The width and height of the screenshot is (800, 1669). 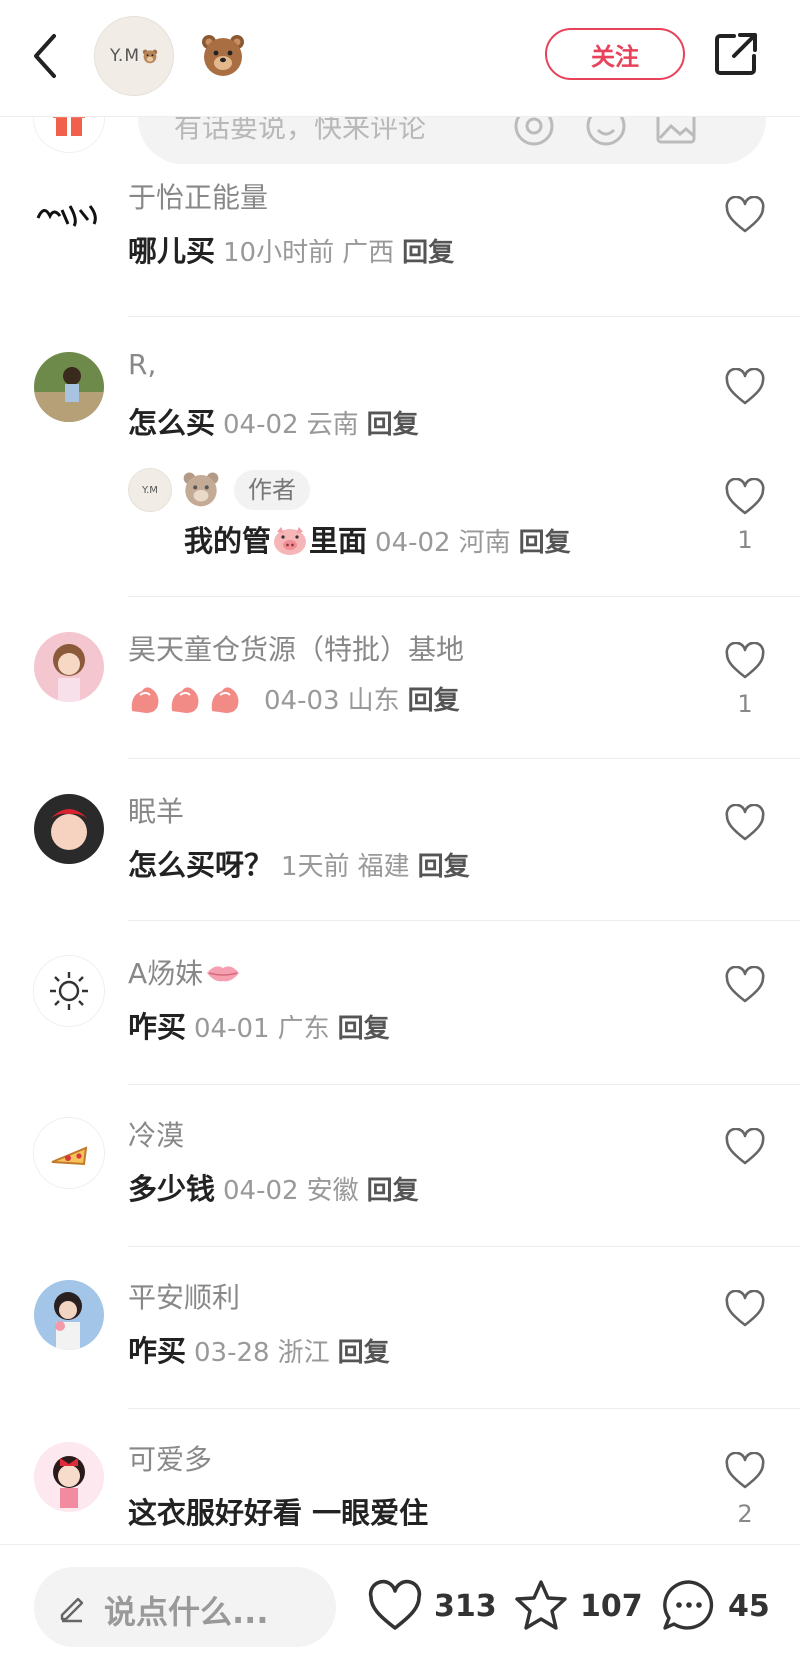 I want to click on comment-location: 安徽, so click(x=332, y=1191).